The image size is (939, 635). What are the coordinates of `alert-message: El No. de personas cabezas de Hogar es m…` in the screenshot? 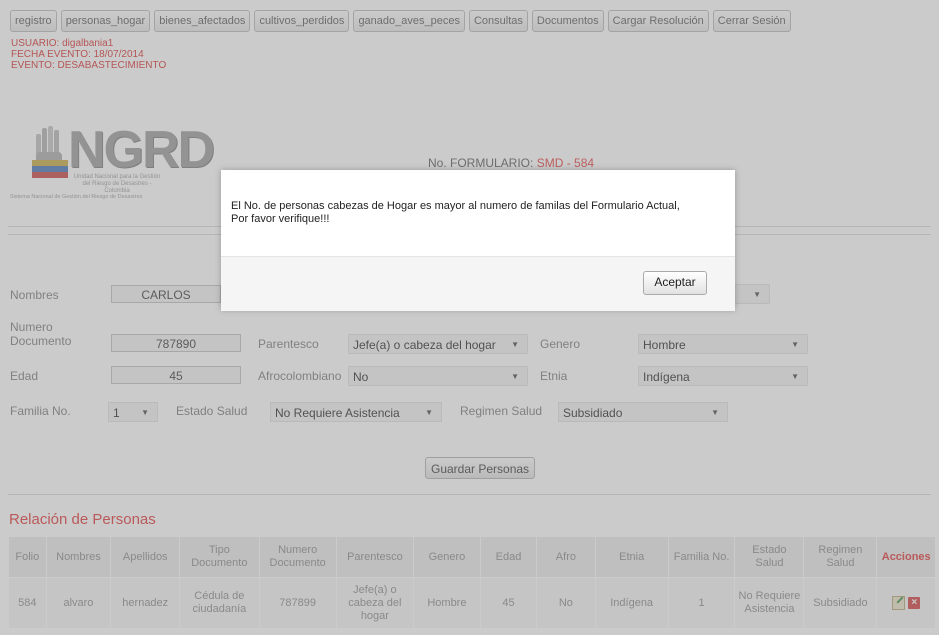 It's located at (476, 213).